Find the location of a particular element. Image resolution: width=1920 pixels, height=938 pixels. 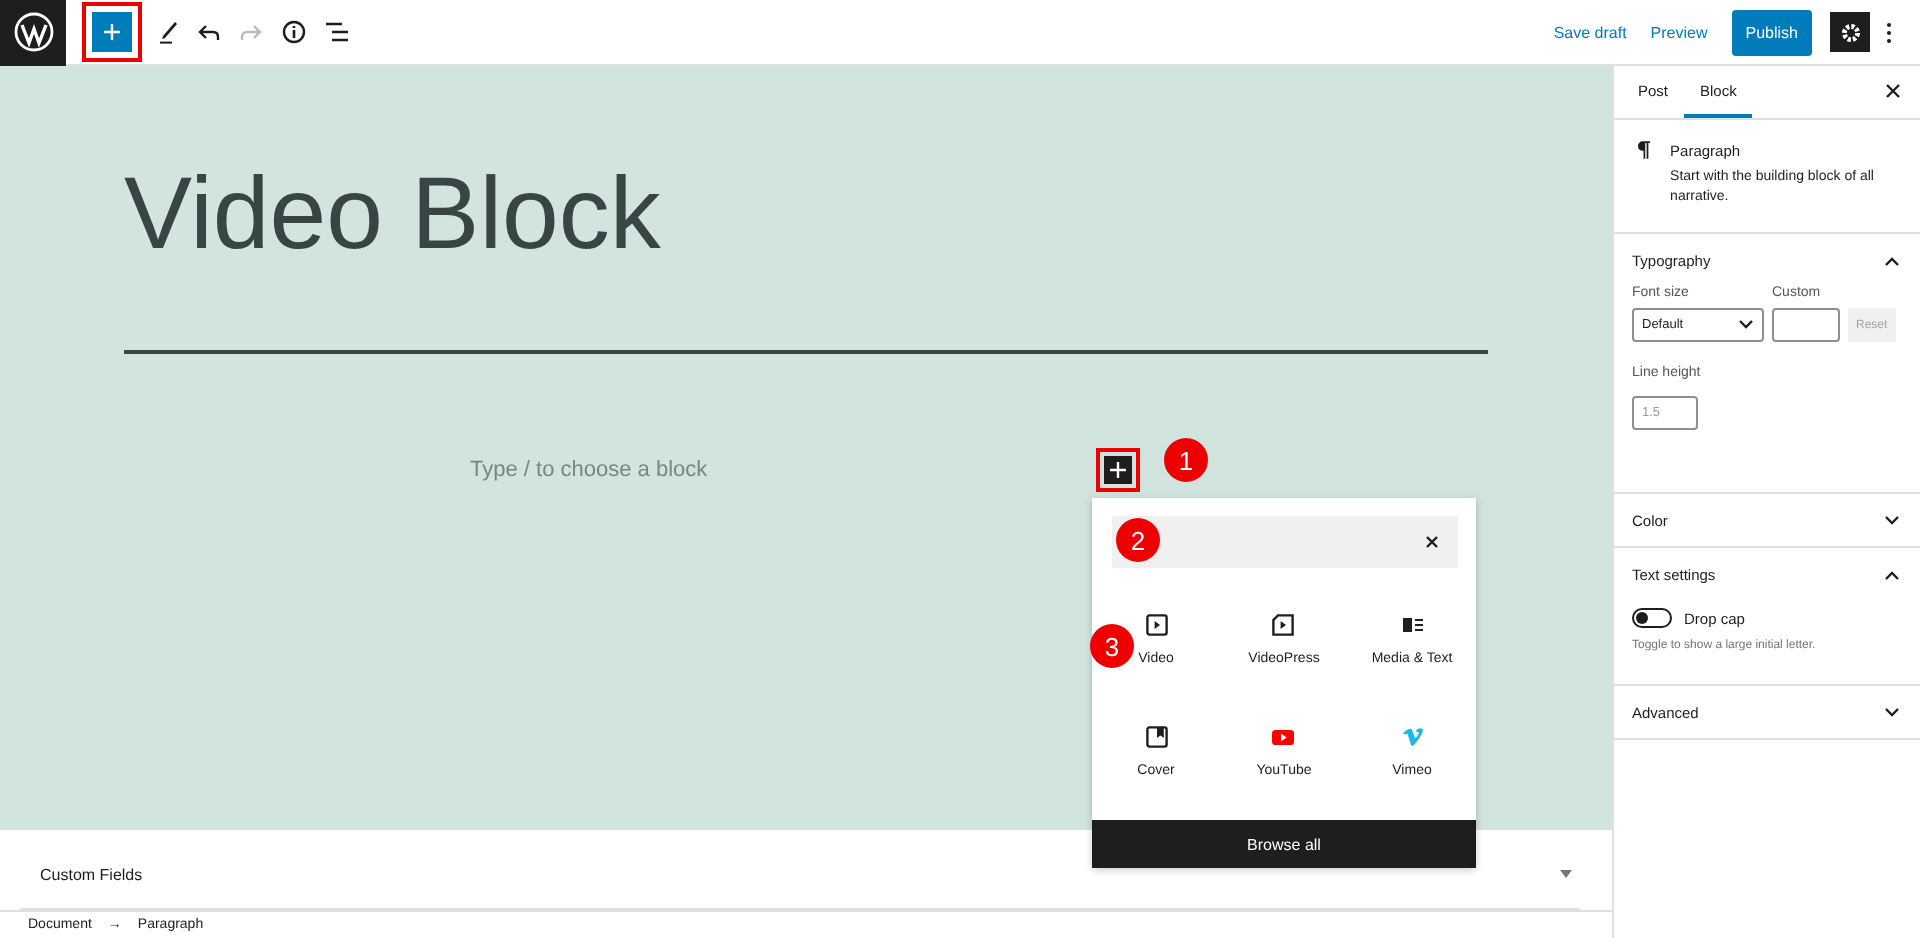

post-title: Video Block is located at coordinates (868, 214).